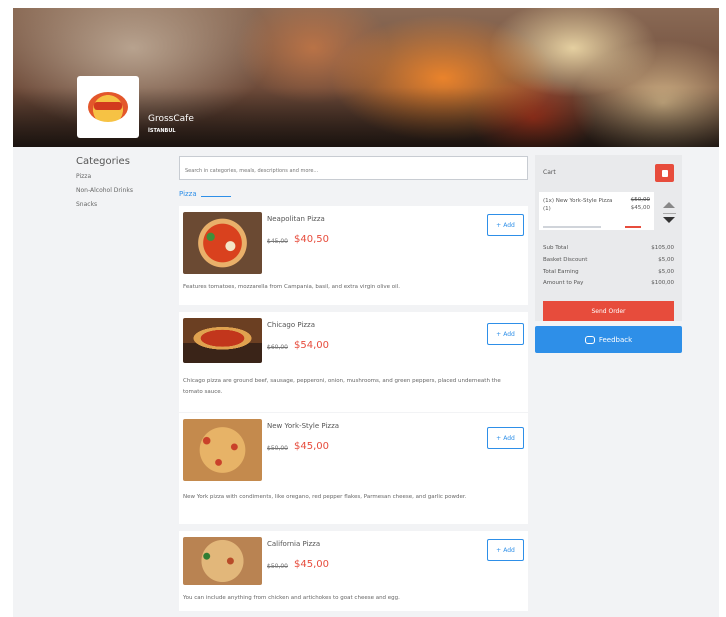  What do you see at coordinates (311, 345) in the screenshot?
I see `product-price: $54,00` at bounding box center [311, 345].